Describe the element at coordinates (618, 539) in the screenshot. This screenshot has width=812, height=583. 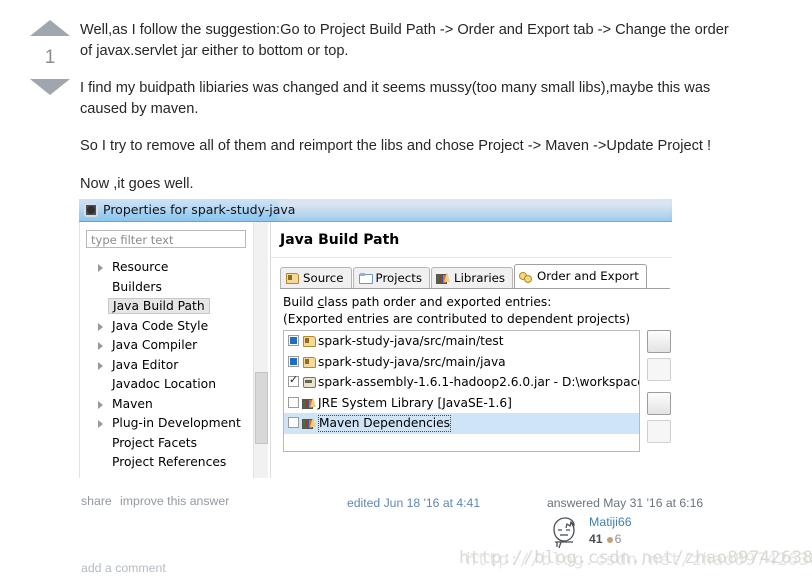
I see `bronze-badge-count: 6` at that location.